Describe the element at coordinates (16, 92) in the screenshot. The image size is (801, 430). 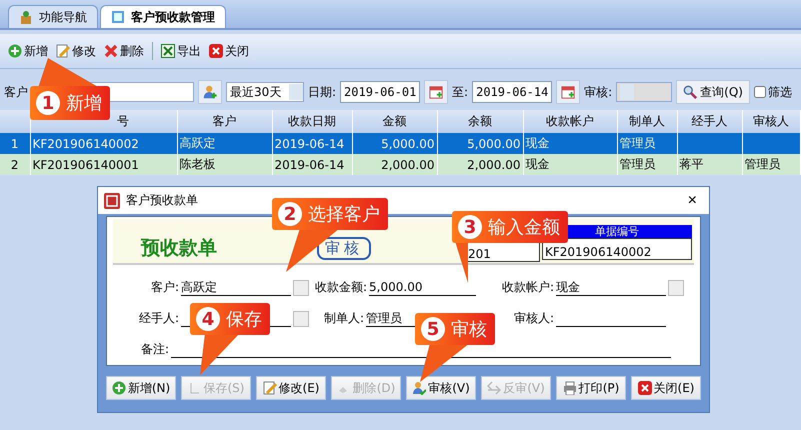
I see `field-label: 客户` at that location.